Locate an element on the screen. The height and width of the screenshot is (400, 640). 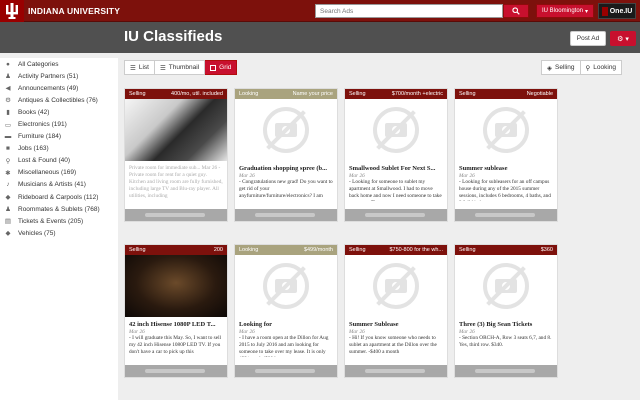
looking-filter-button: ⚲ Looking is located at coordinates (601, 67).